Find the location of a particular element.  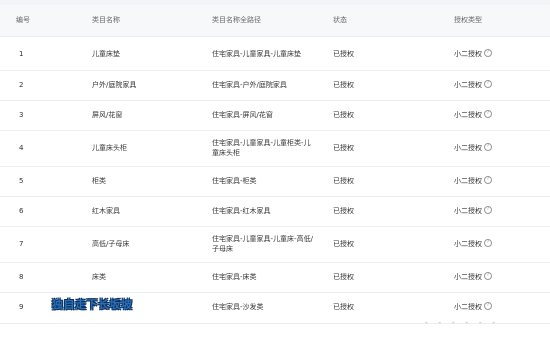

row-category-name: 柜类 is located at coordinates (99, 181).